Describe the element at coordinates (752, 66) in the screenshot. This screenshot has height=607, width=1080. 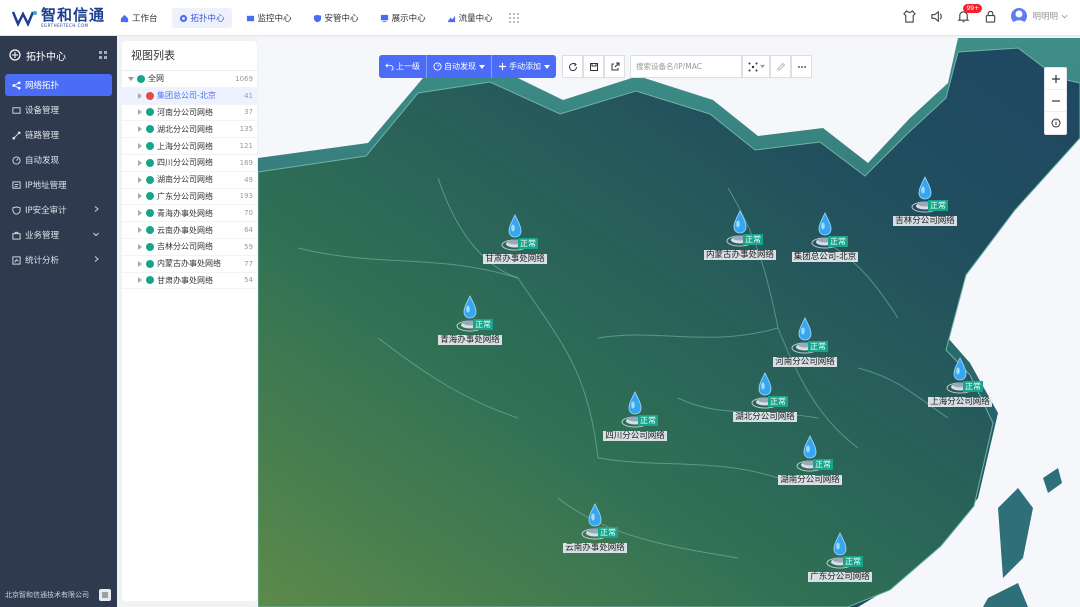
I see `layout-icon` at that location.